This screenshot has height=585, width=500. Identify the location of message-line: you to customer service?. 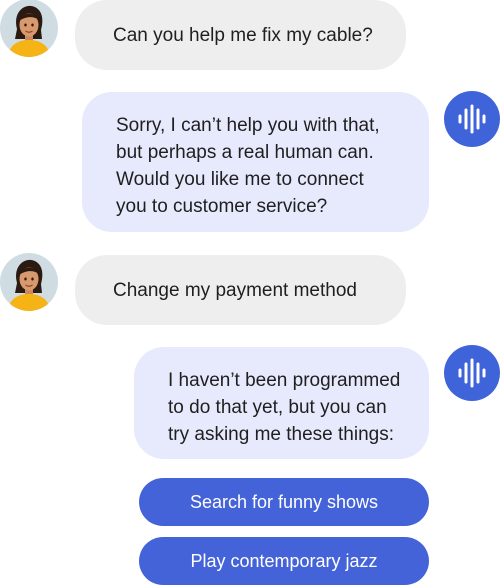
(222, 206).